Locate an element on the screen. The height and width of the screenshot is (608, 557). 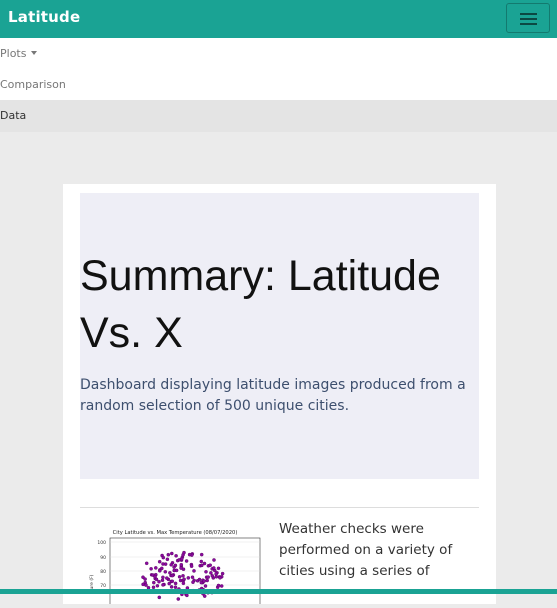
page-title-line-2: Vs. X is located at coordinates (131, 333).